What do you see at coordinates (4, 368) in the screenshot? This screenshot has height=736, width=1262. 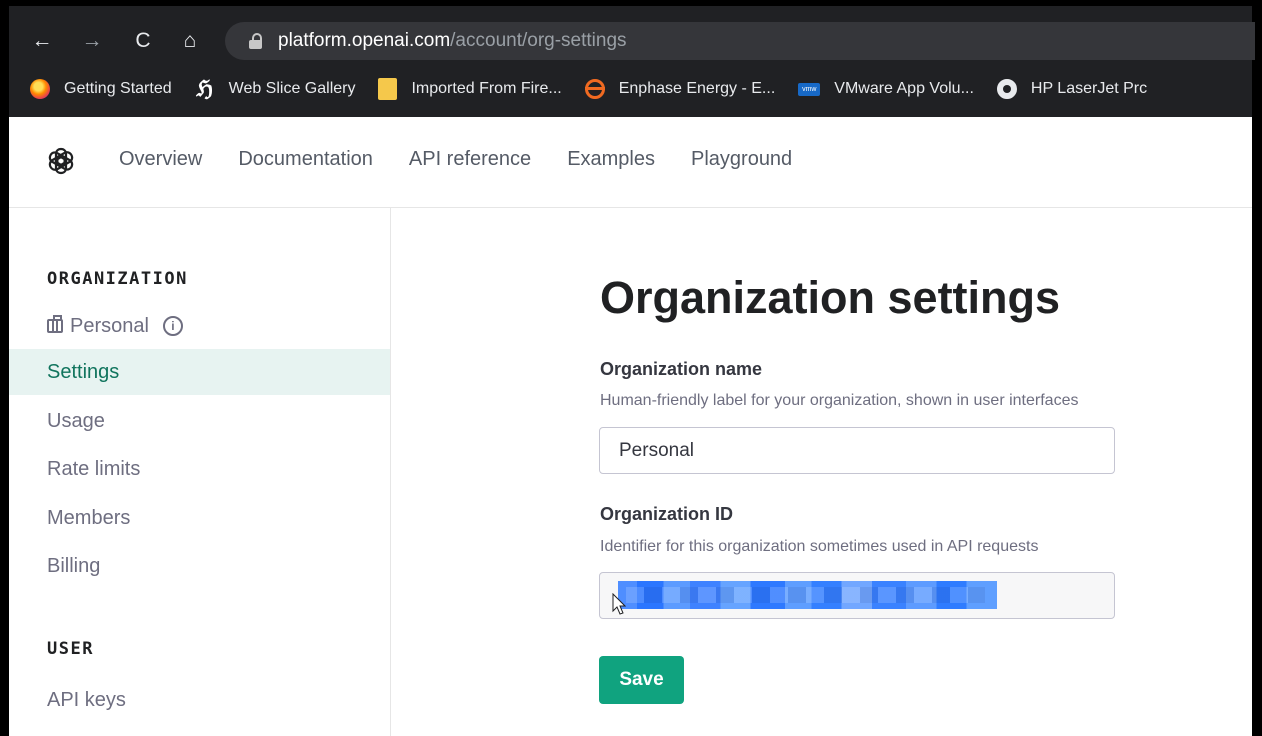 I see `left-window-edge` at bounding box center [4, 368].